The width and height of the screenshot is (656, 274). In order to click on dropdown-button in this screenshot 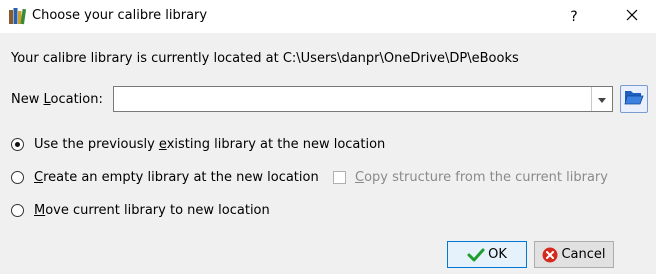, I will do `click(601, 99)`.